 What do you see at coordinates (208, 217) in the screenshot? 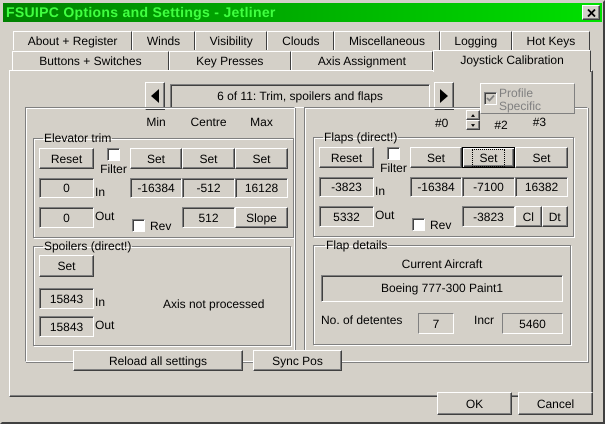
I see `value-field: 512` at bounding box center [208, 217].